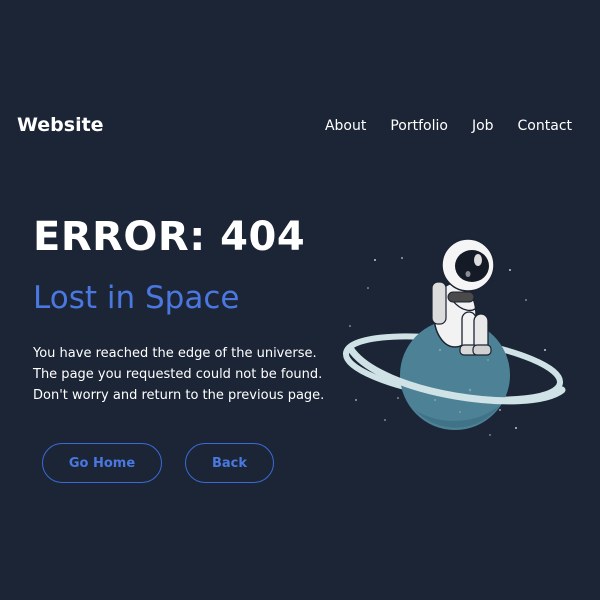 This screenshot has height=600, width=600. What do you see at coordinates (300, 127) in the screenshot?
I see `site-header: Website About Portfolio Job Contact` at bounding box center [300, 127].